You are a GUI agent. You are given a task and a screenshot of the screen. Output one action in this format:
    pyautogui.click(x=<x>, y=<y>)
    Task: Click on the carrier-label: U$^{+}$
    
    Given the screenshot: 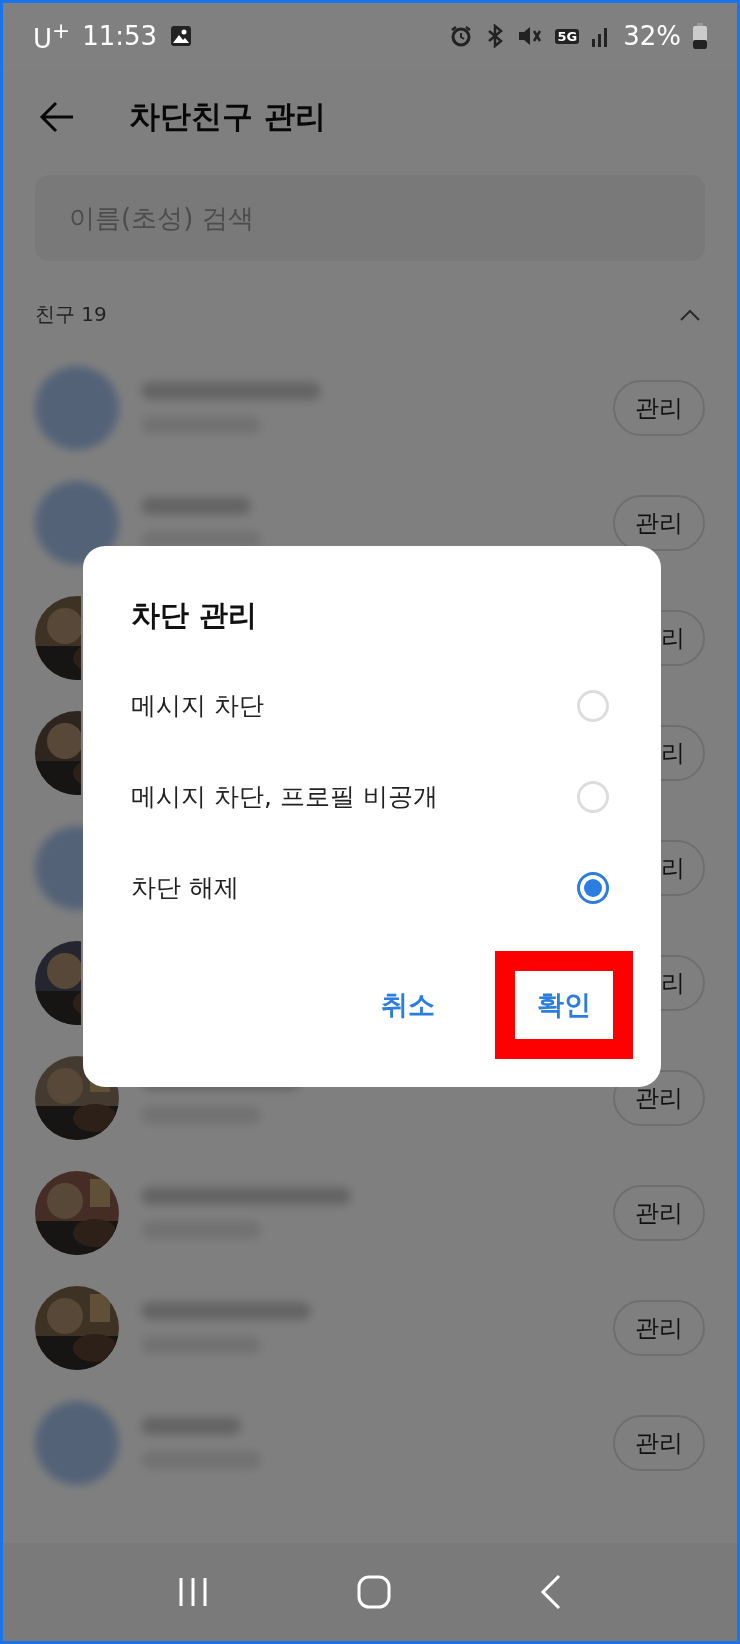 What is the action you would take?
    pyautogui.click(x=52, y=36)
    